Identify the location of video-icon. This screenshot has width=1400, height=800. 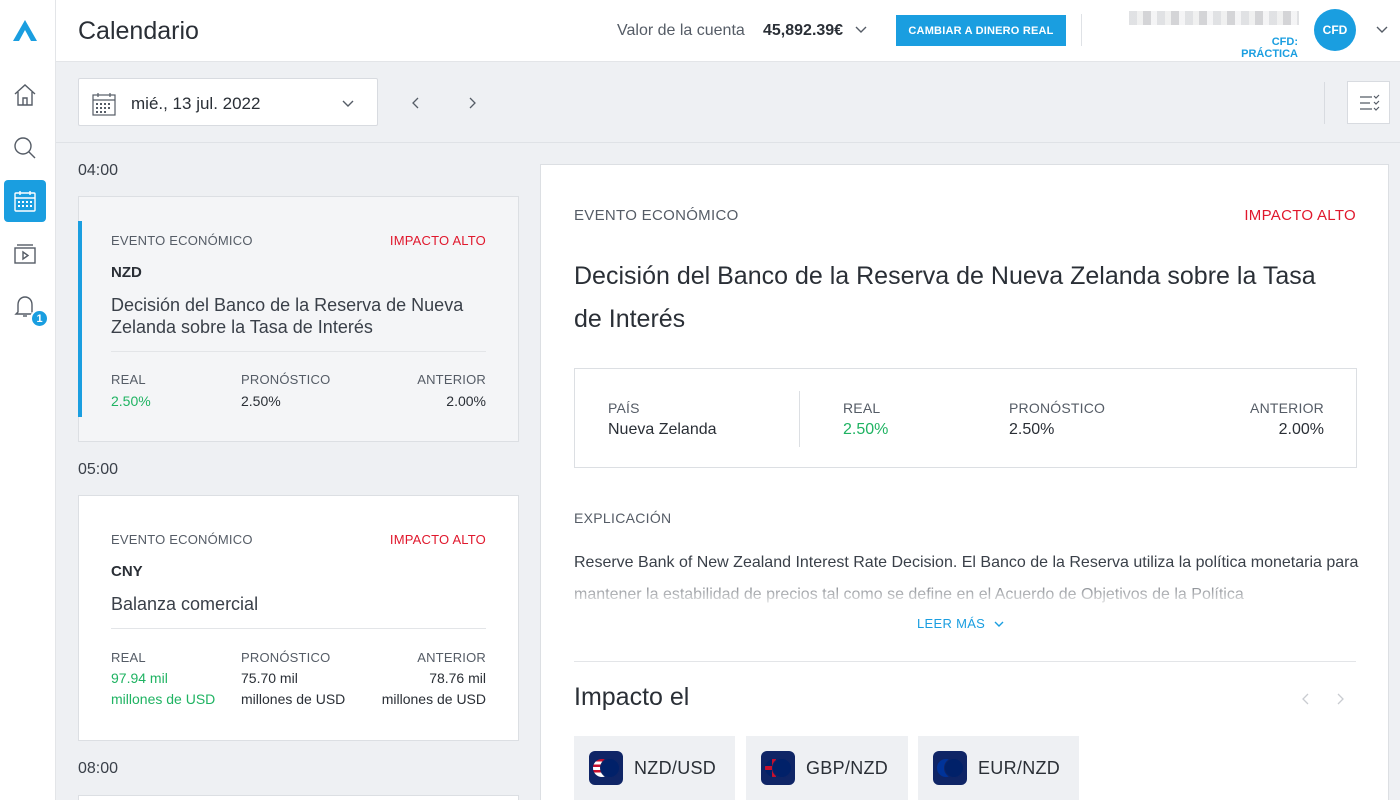
(25, 254).